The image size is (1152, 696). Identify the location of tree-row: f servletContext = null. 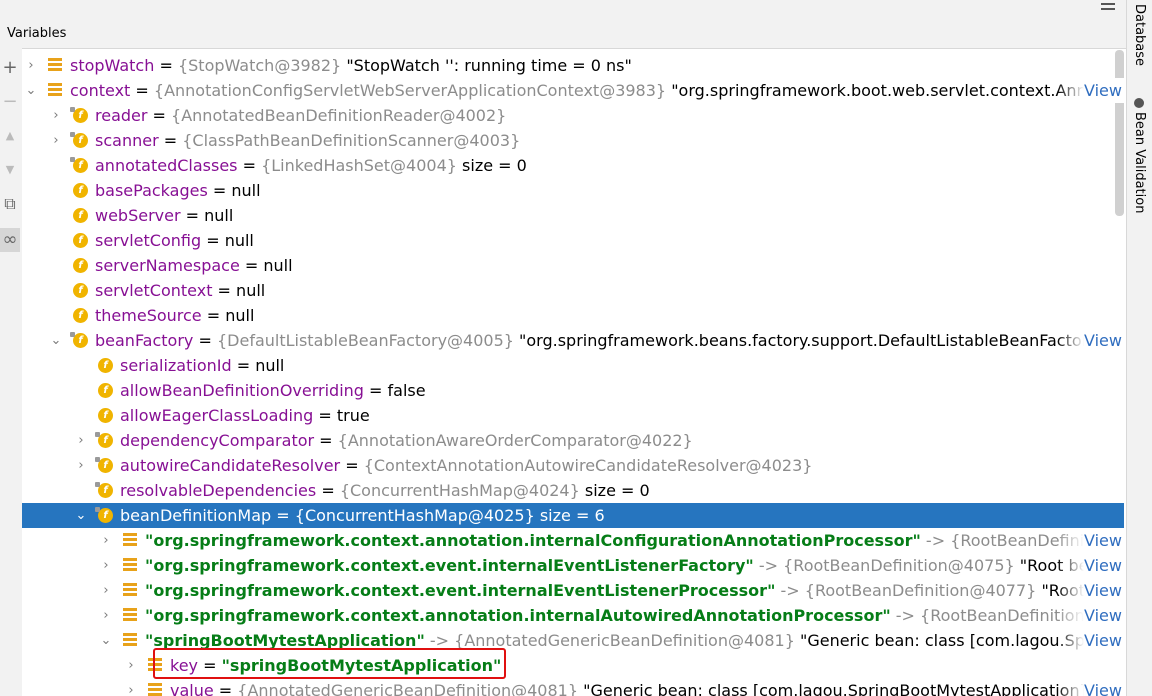
(573, 290).